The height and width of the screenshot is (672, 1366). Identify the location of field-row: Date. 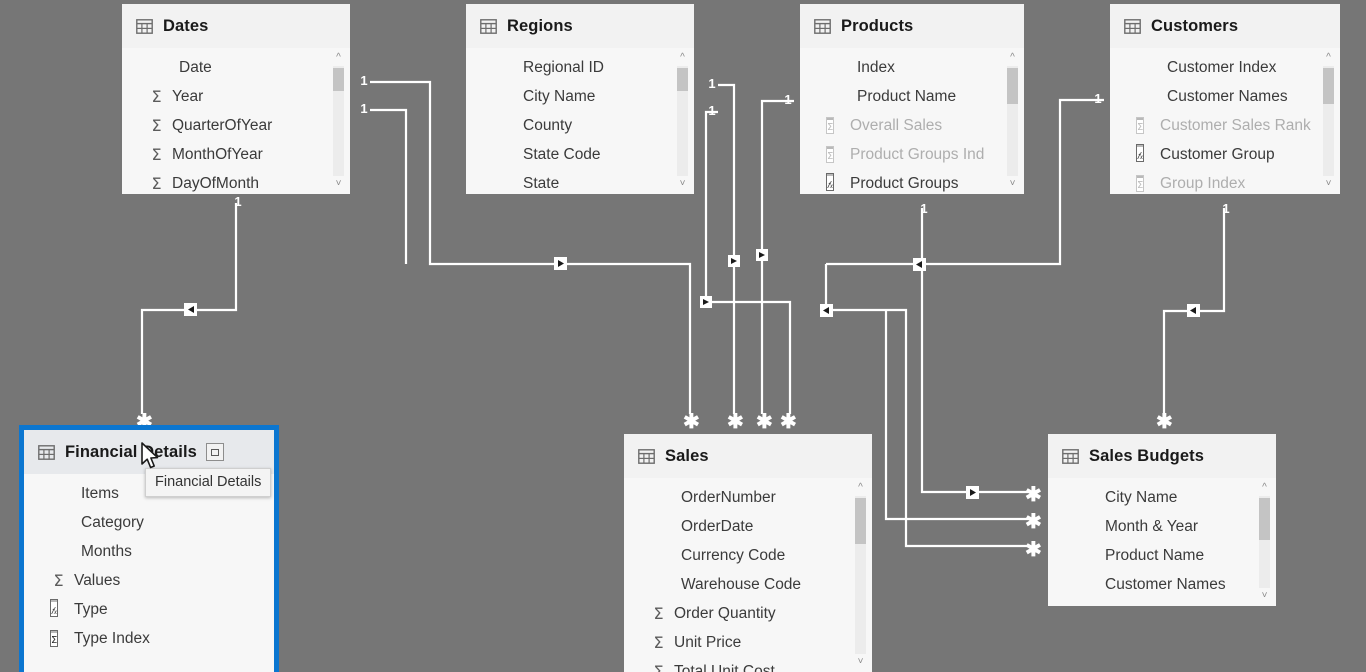
(236, 67).